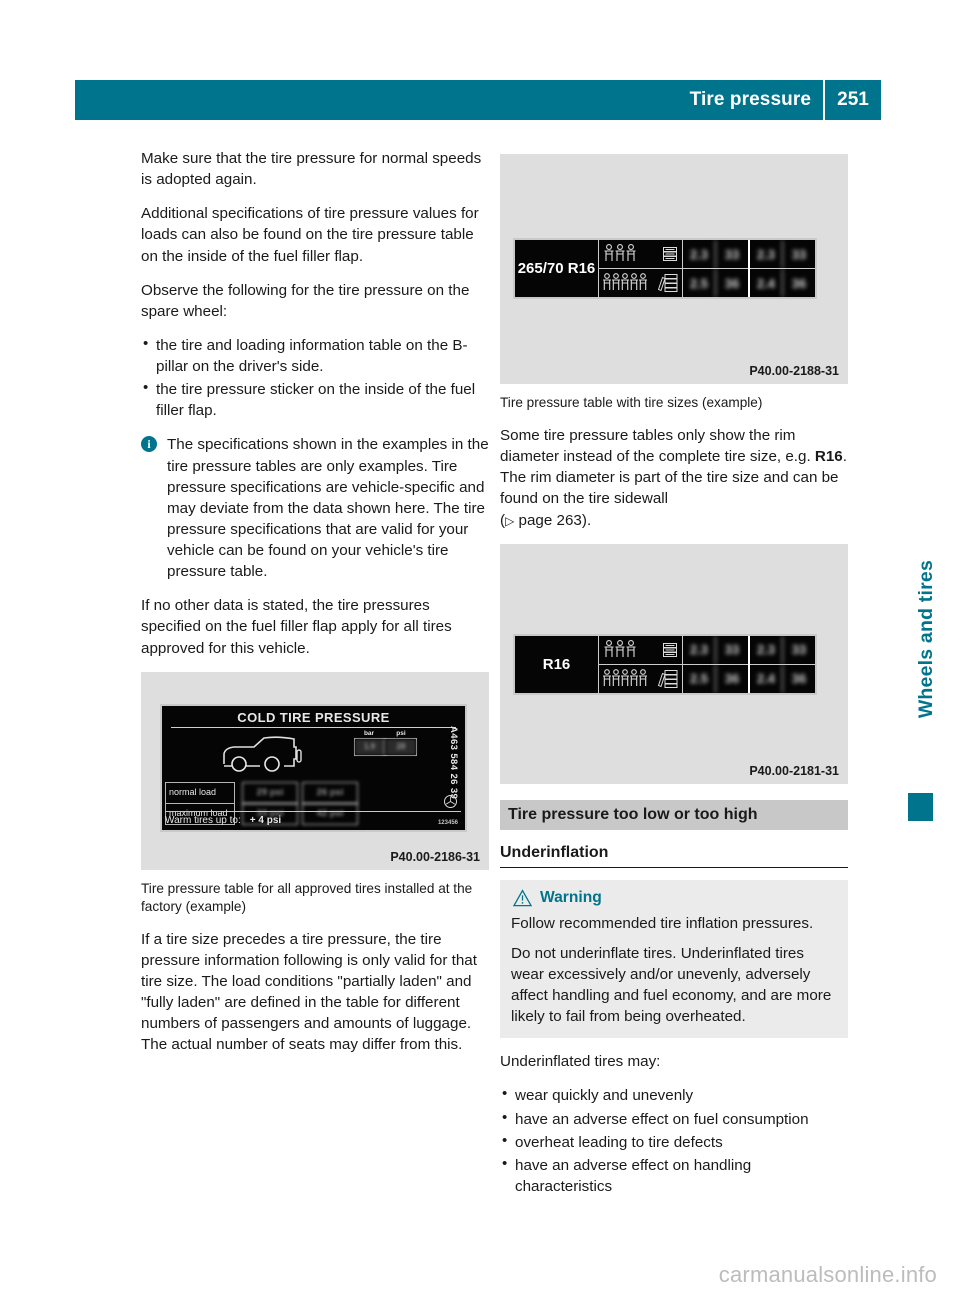 Image resolution: width=960 pixels, height=1302 pixels. I want to click on side-tab-wheels-and-tires: Wheels and tires, so click(926, 639).